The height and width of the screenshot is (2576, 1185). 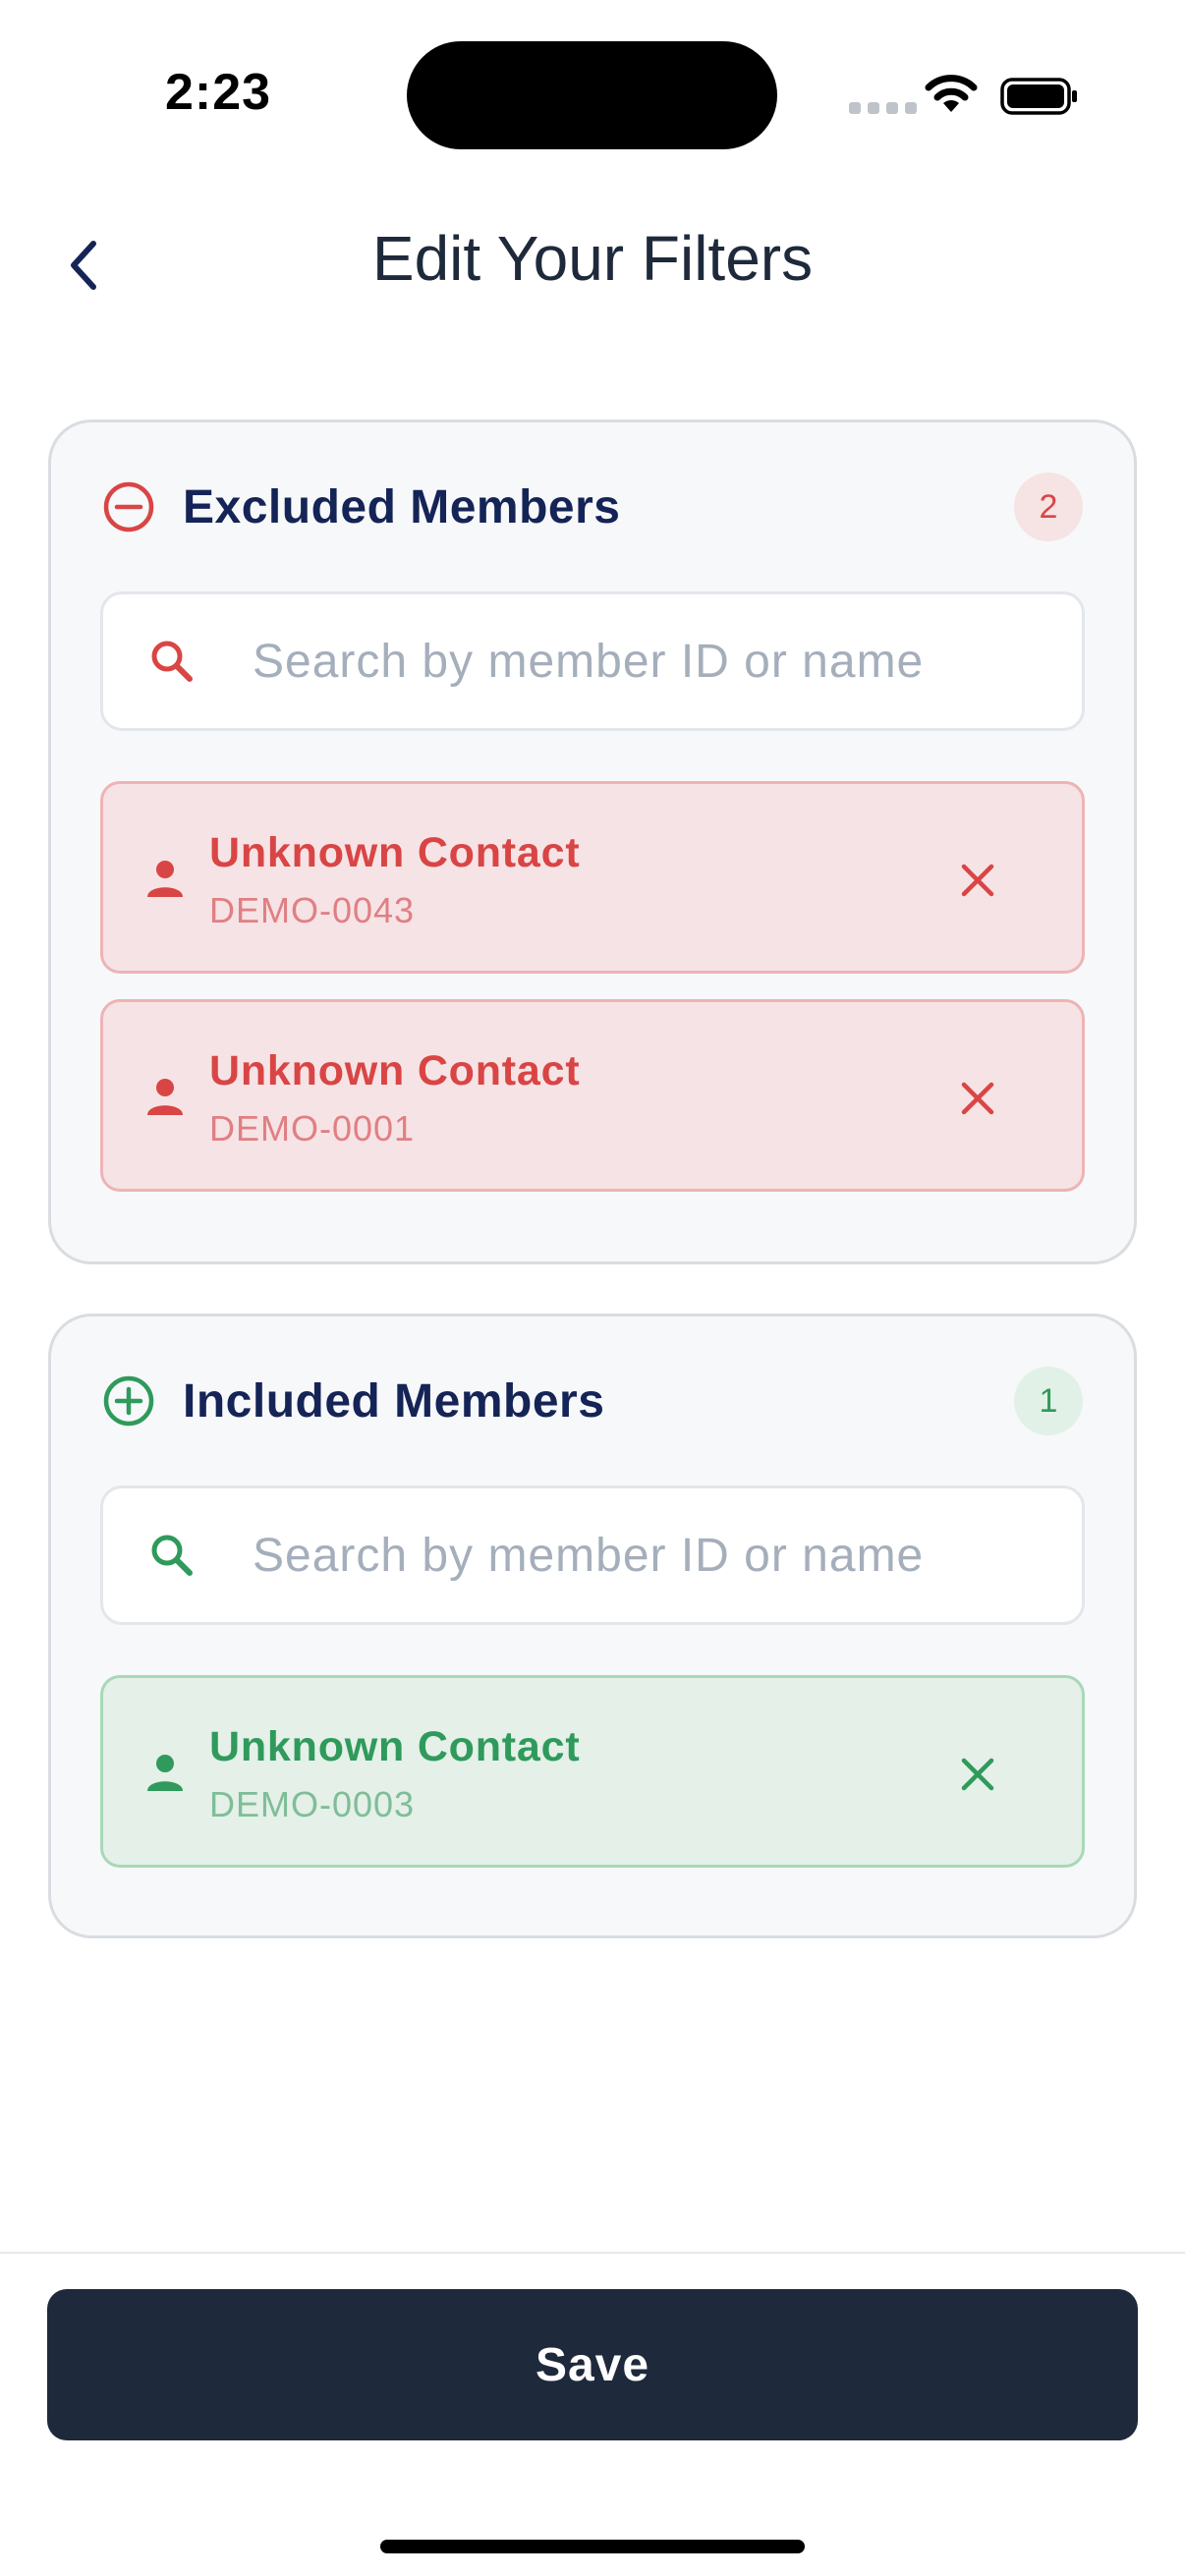 I want to click on footer-divider, so click(x=592, y=2253).